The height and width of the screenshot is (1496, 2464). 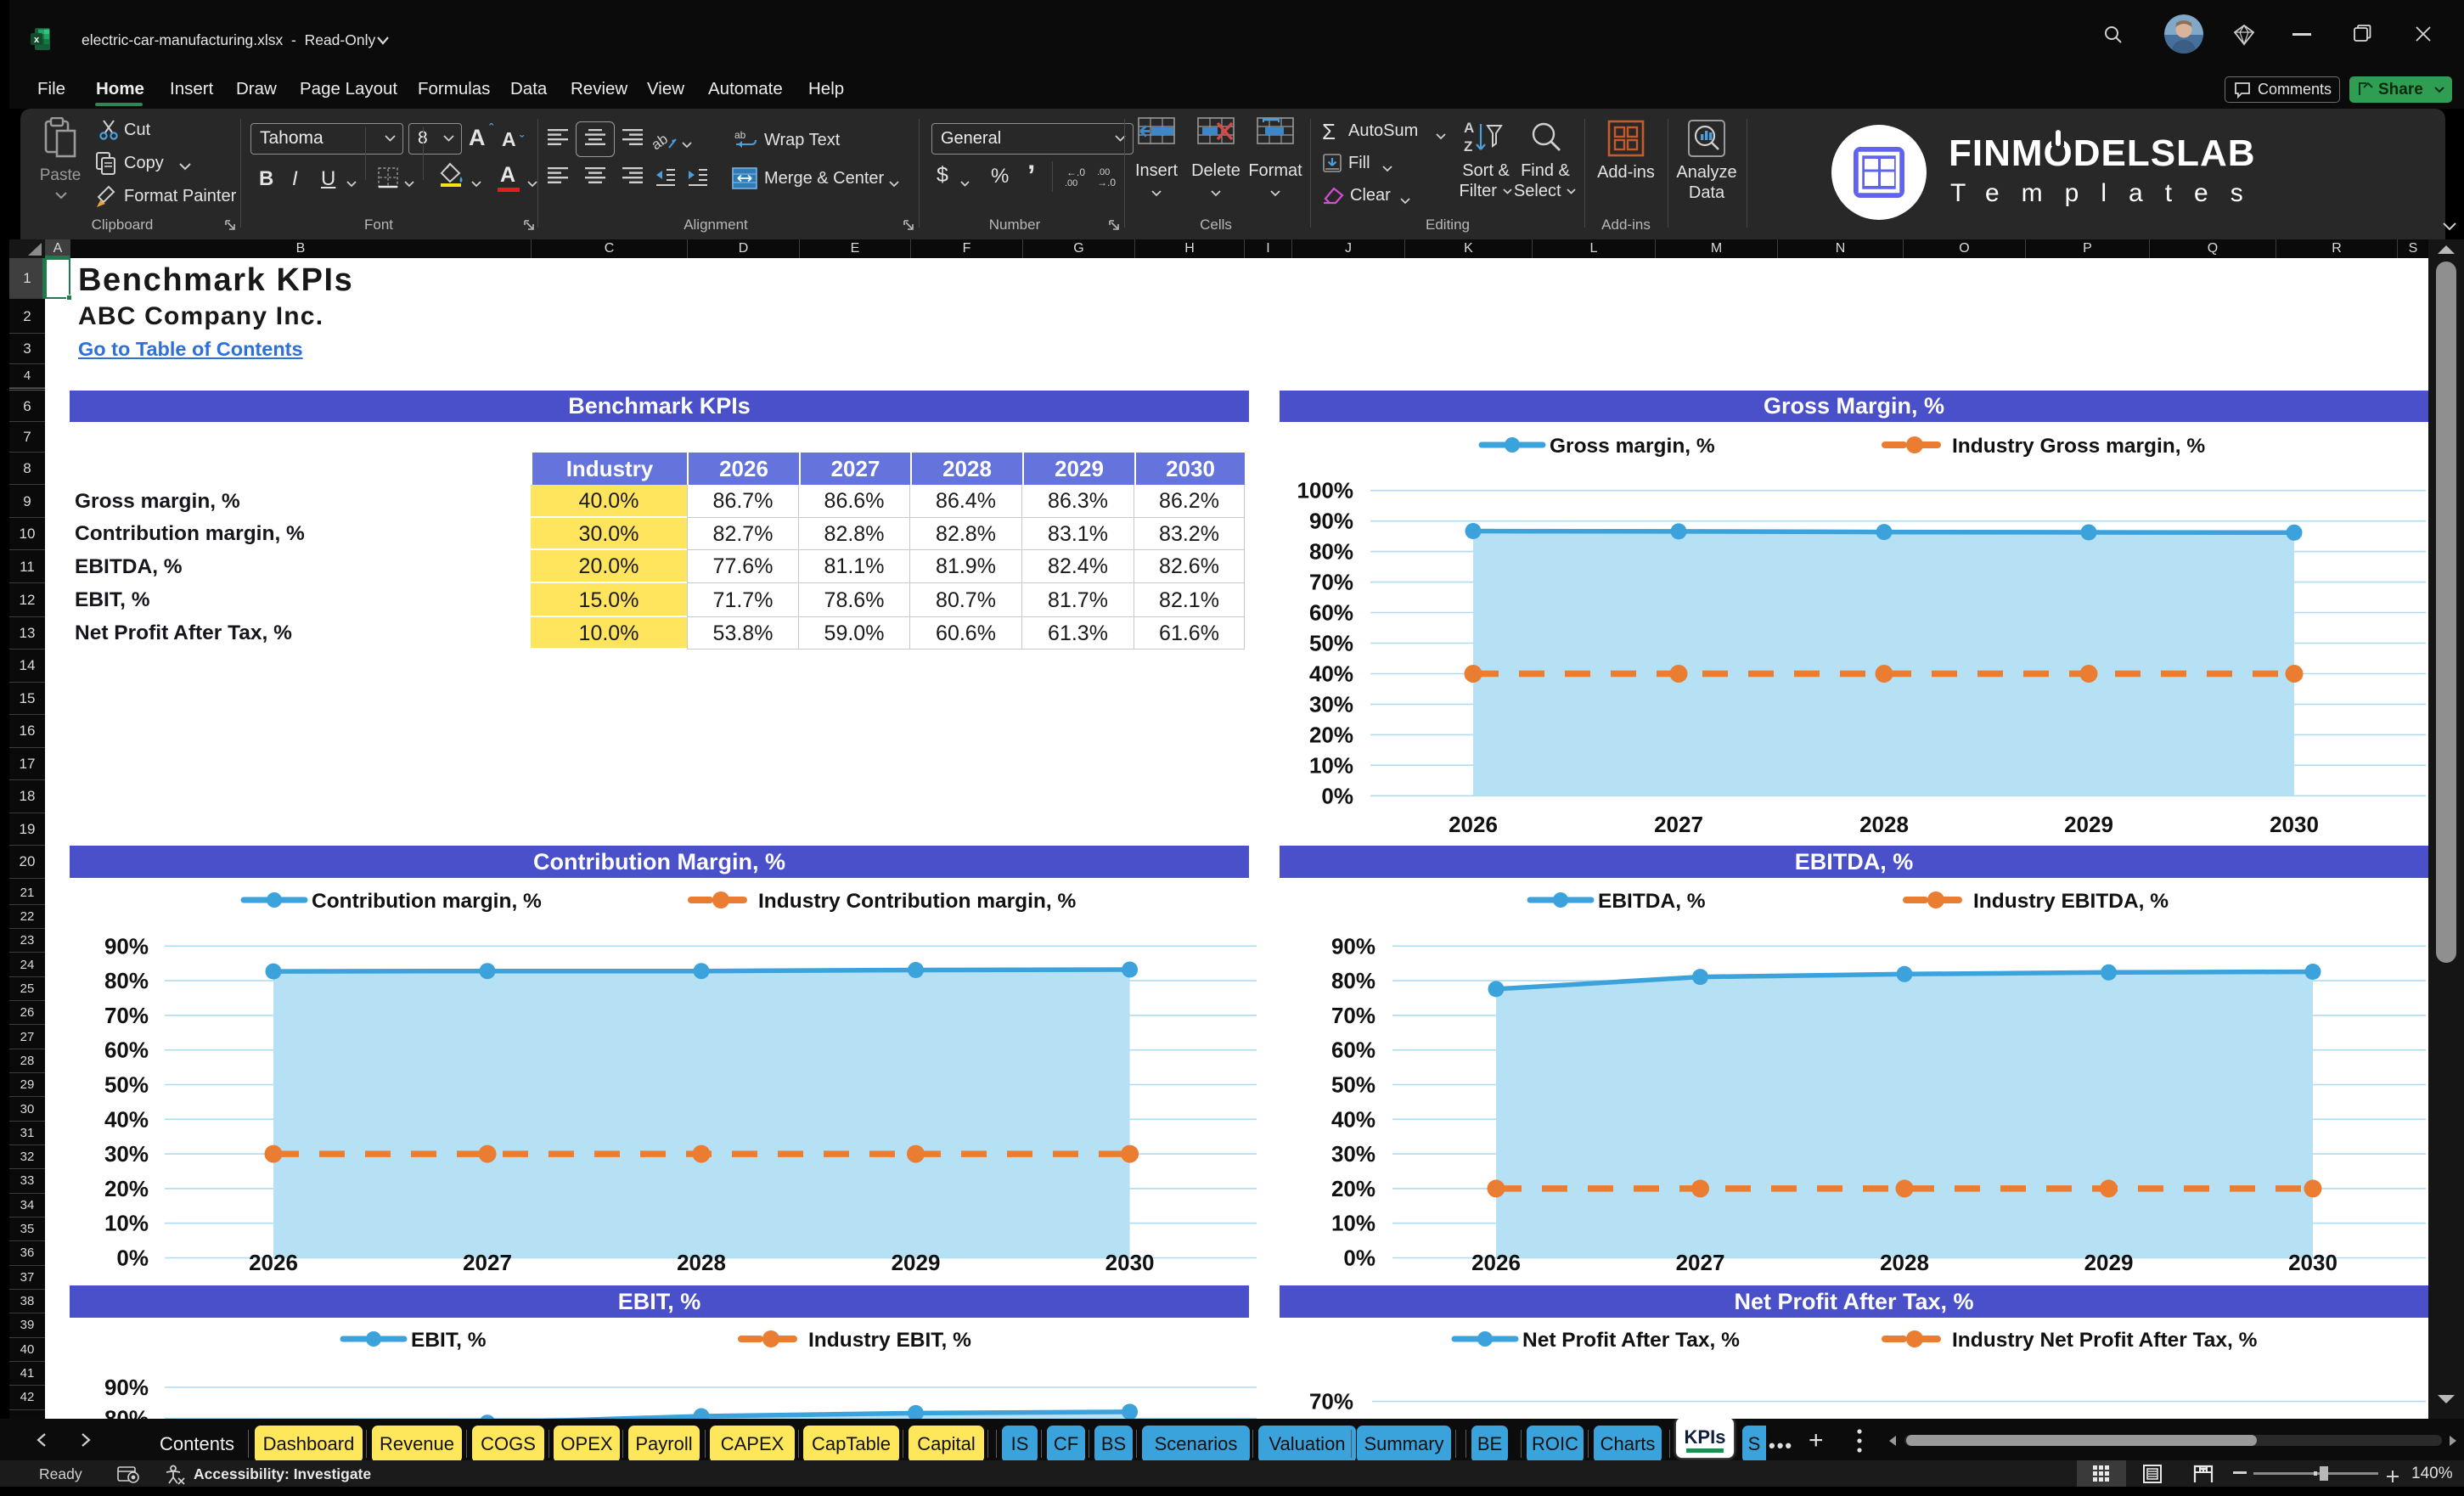 I want to click on svg-text: Industry EBITDA, %, so click(x=2071, y=901).